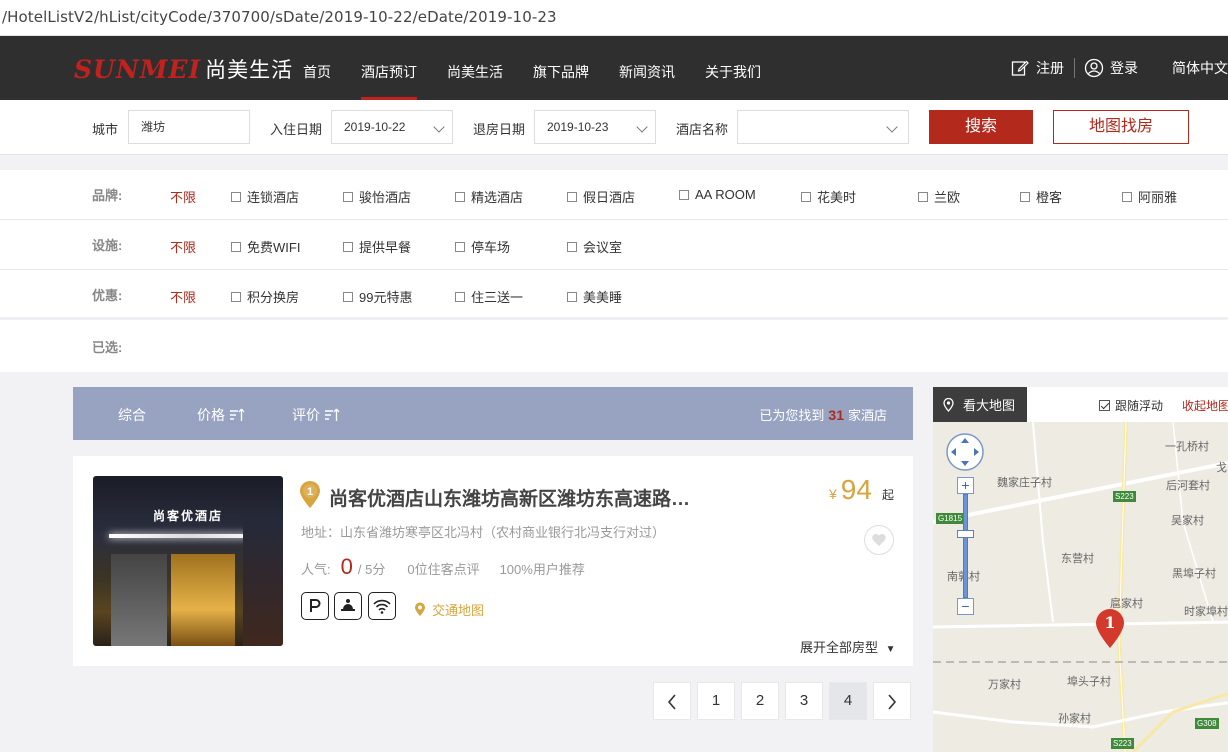  What do you see at coordinates (965, 452) in the screenshot?
I see `map-pan-control` at bounding box center [965, 452].